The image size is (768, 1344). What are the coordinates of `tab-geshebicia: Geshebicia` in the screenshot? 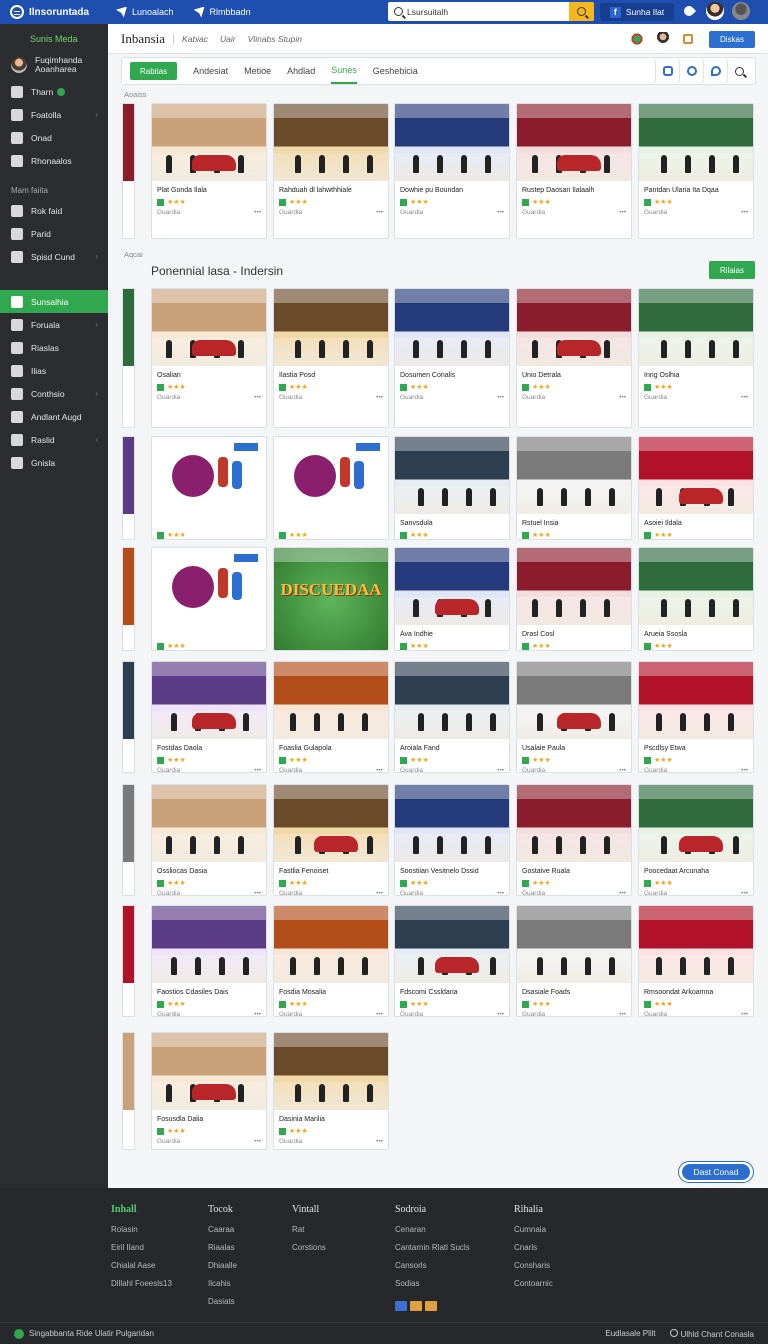 It's located at (395, 71).